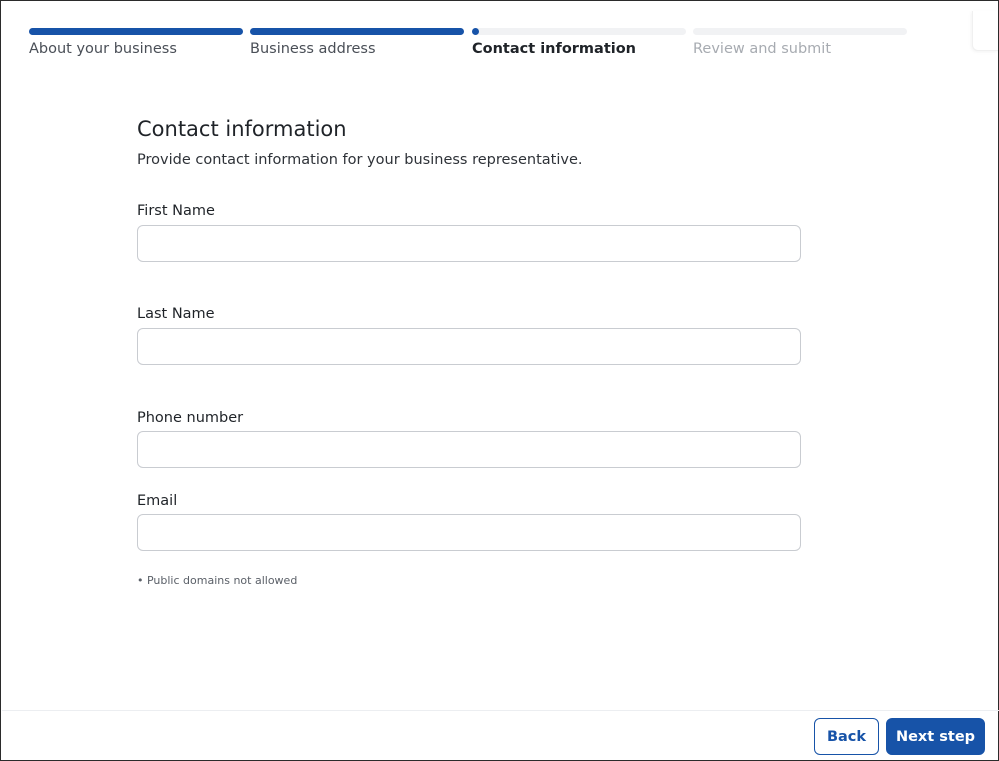  Describe the element at coordinates (103, 49) in the screenshot. I see `step-label: About your business` at that location.